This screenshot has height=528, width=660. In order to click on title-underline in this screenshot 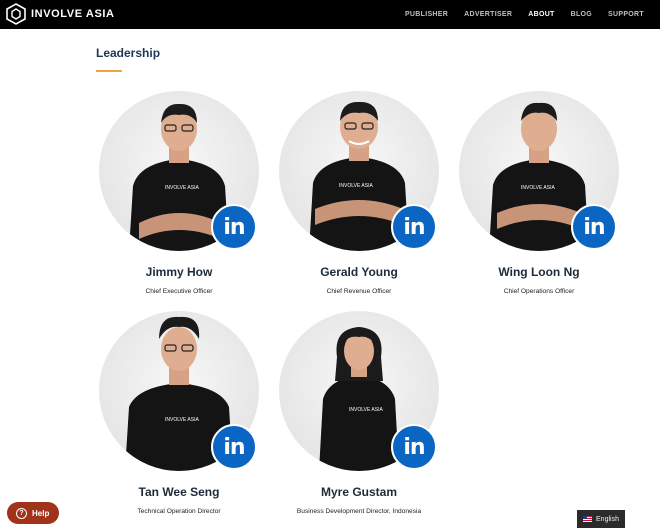, I will do `click(109, 71)`.